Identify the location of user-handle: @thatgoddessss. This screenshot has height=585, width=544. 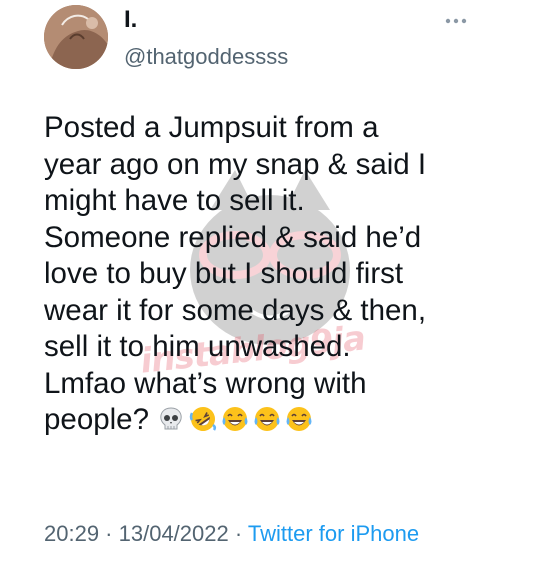
(206, 57).